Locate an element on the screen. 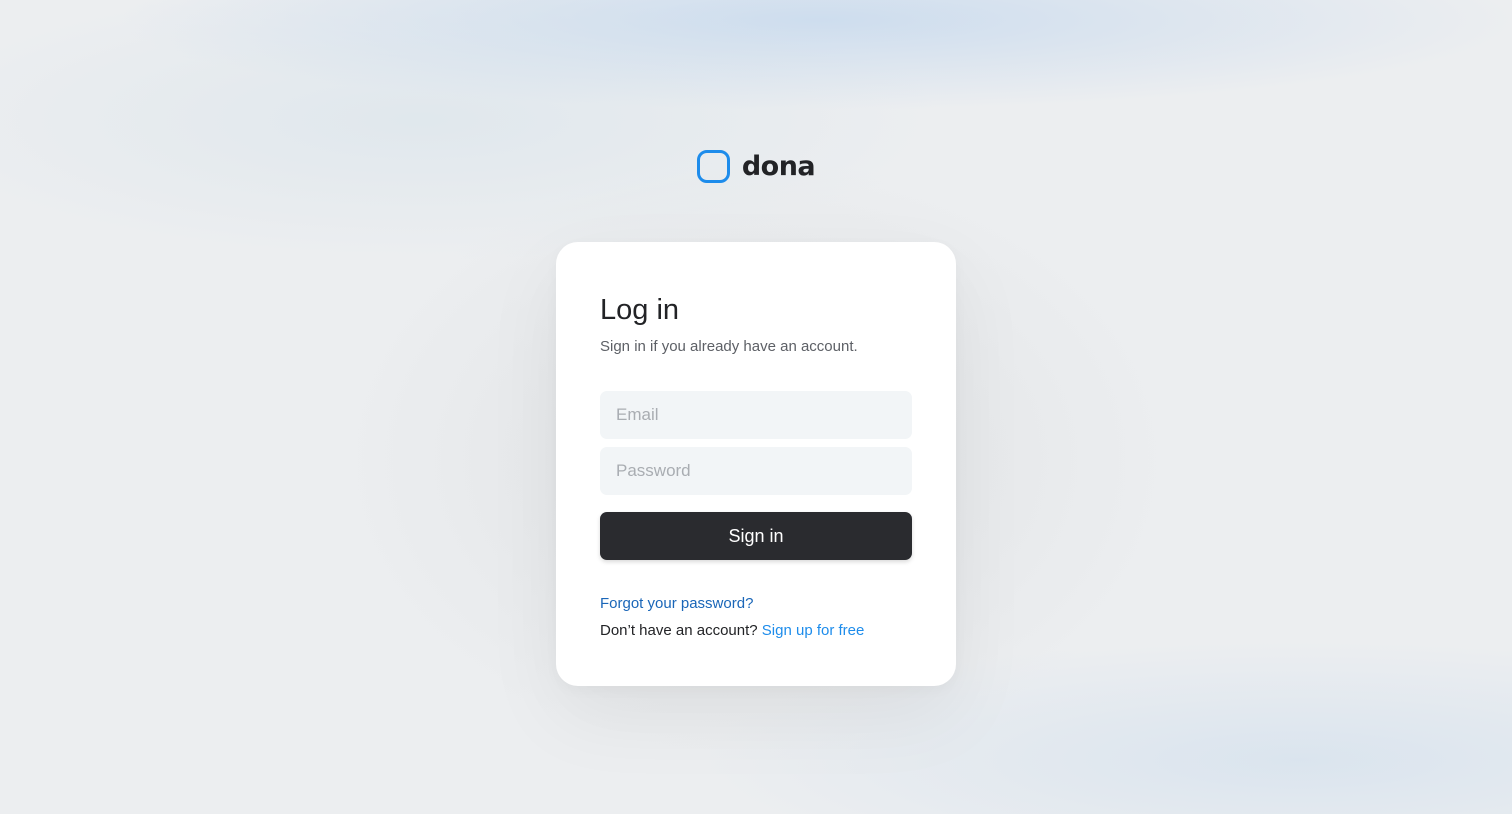 This screenshot has width=1512, height=814. forgot-password-link: Forgot your password? is located at coordinates (756, 604).